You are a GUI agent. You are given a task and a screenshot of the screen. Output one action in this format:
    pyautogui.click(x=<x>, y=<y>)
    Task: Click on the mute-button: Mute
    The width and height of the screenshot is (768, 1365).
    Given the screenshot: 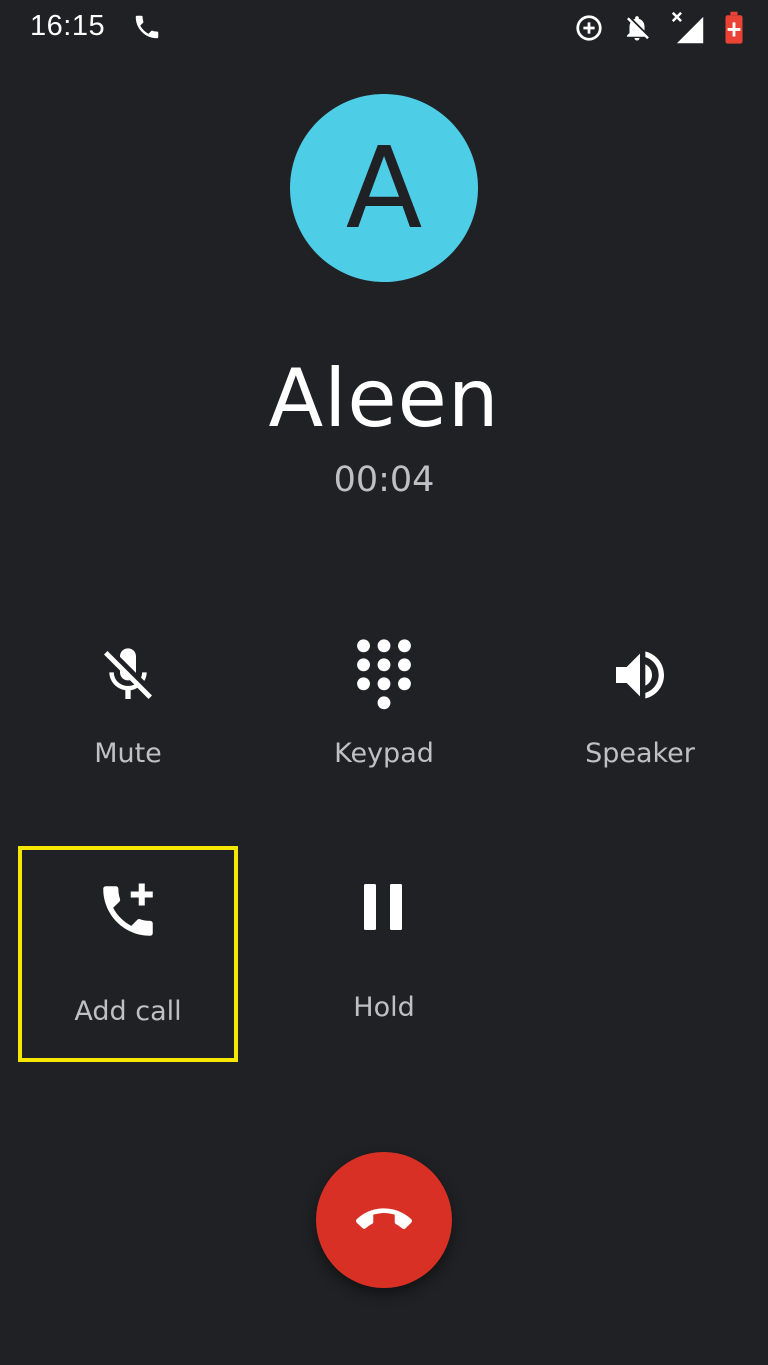 What is the action you would take?
    pyautogui.click(x=128, y=710)
    